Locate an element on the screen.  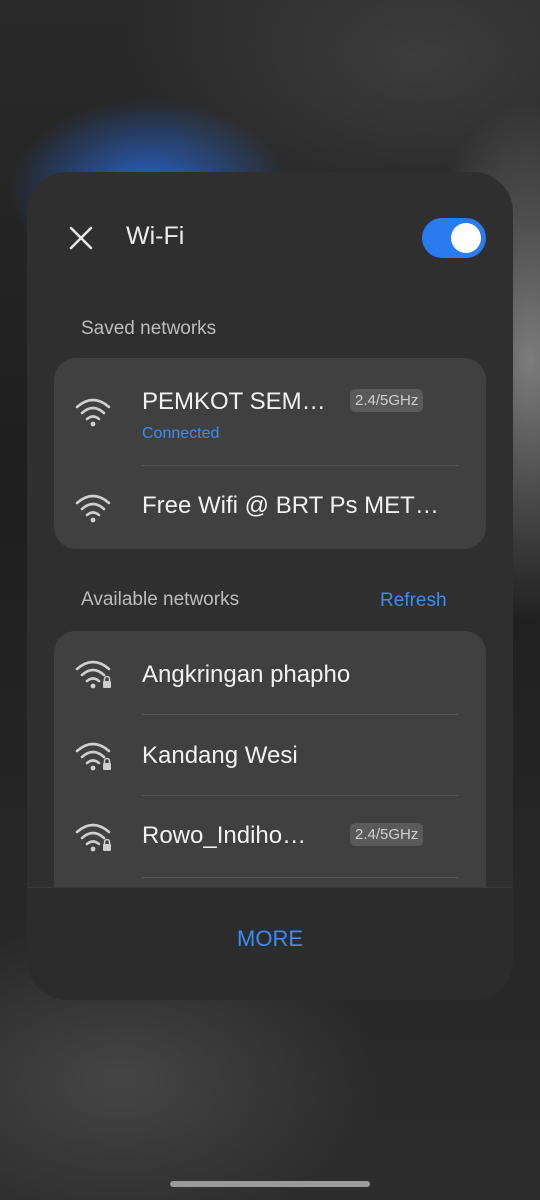
network-name: Kandang Wesi is located at coordinates (220, 755).